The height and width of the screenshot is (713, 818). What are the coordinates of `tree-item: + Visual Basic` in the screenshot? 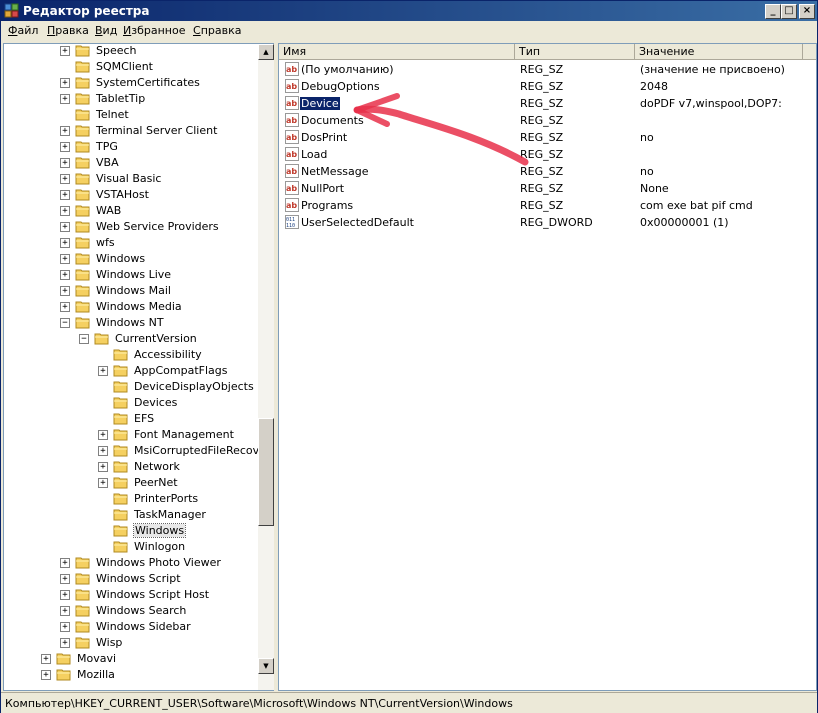 It's located at (131, 179).